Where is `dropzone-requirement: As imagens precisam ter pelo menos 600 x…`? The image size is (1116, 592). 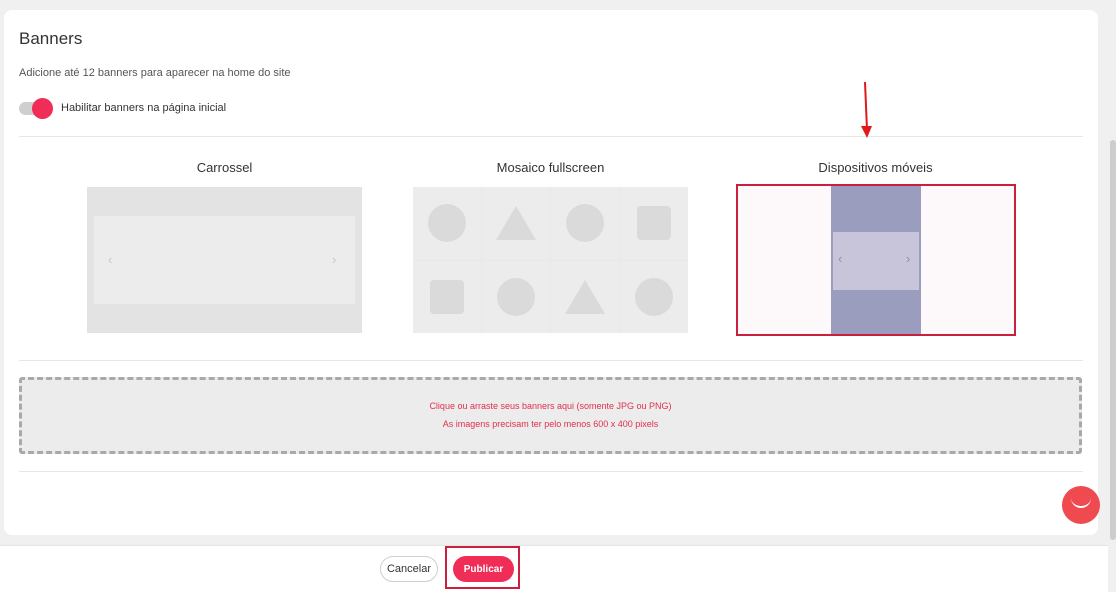
dropzone-requirement: As imagens precisam ter pelo menos 600 x… is located at coordinates (550, 424).